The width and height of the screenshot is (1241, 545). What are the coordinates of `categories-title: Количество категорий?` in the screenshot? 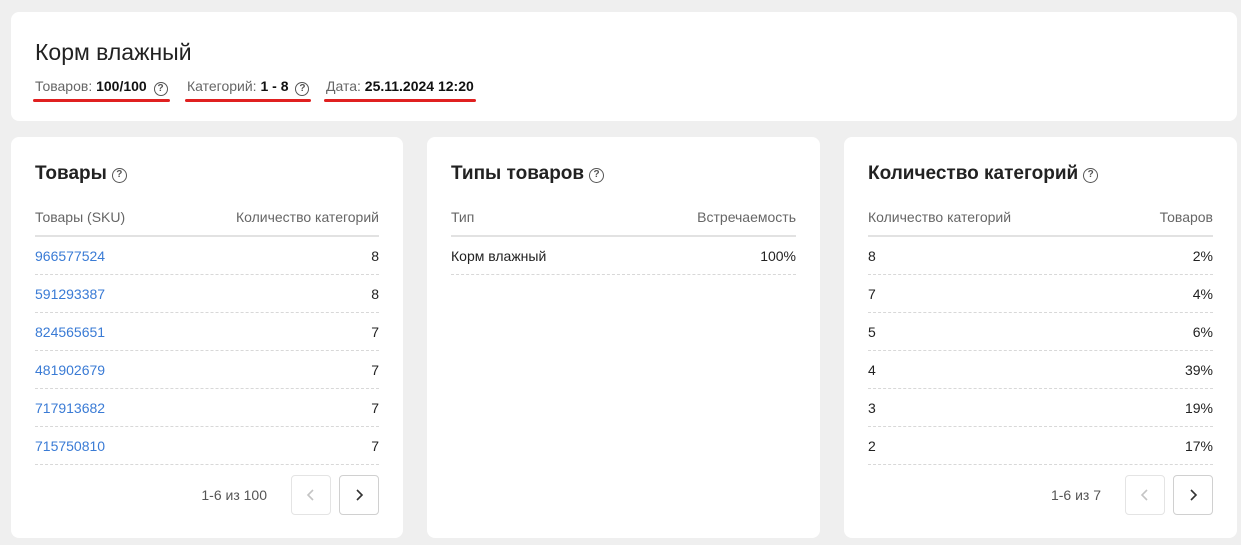 It's located at (983, 174).